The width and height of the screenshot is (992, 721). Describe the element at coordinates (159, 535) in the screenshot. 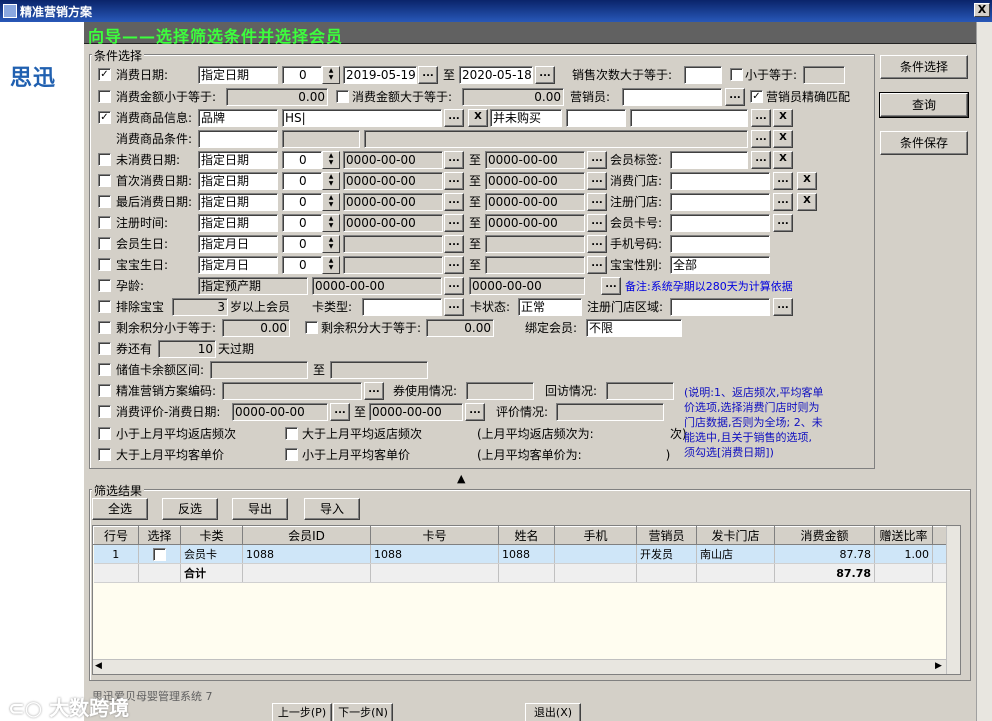

I see `col-header: 选择` at that location.